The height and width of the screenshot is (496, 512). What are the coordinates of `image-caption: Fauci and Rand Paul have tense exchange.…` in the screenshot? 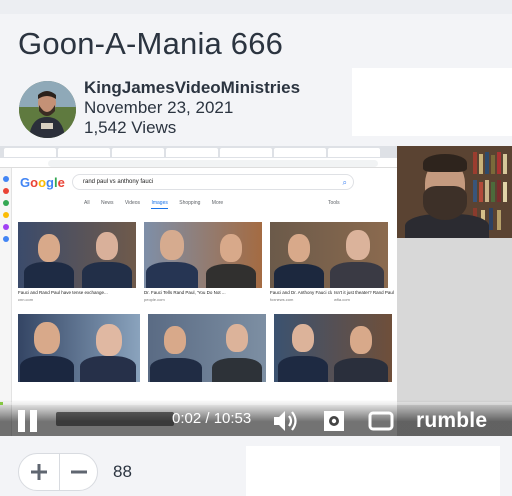 It's located at (63, 292).